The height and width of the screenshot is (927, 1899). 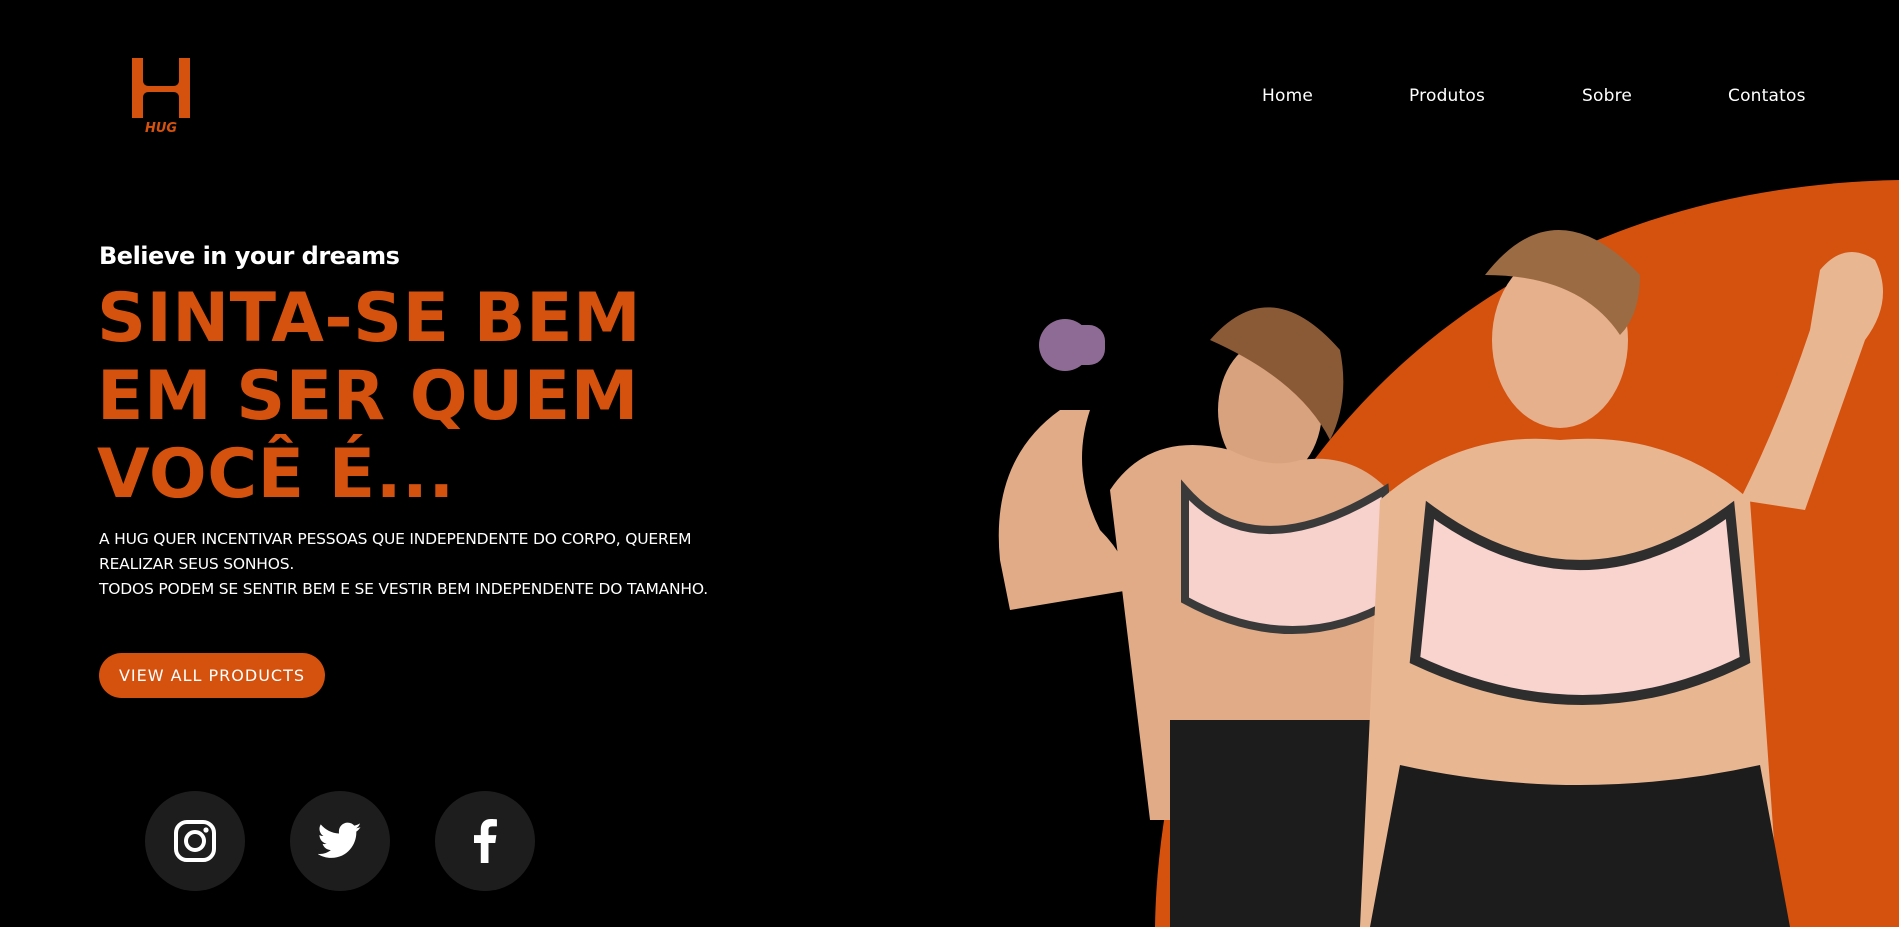 I want to click on facebook-button, so click(x=485, y=841).